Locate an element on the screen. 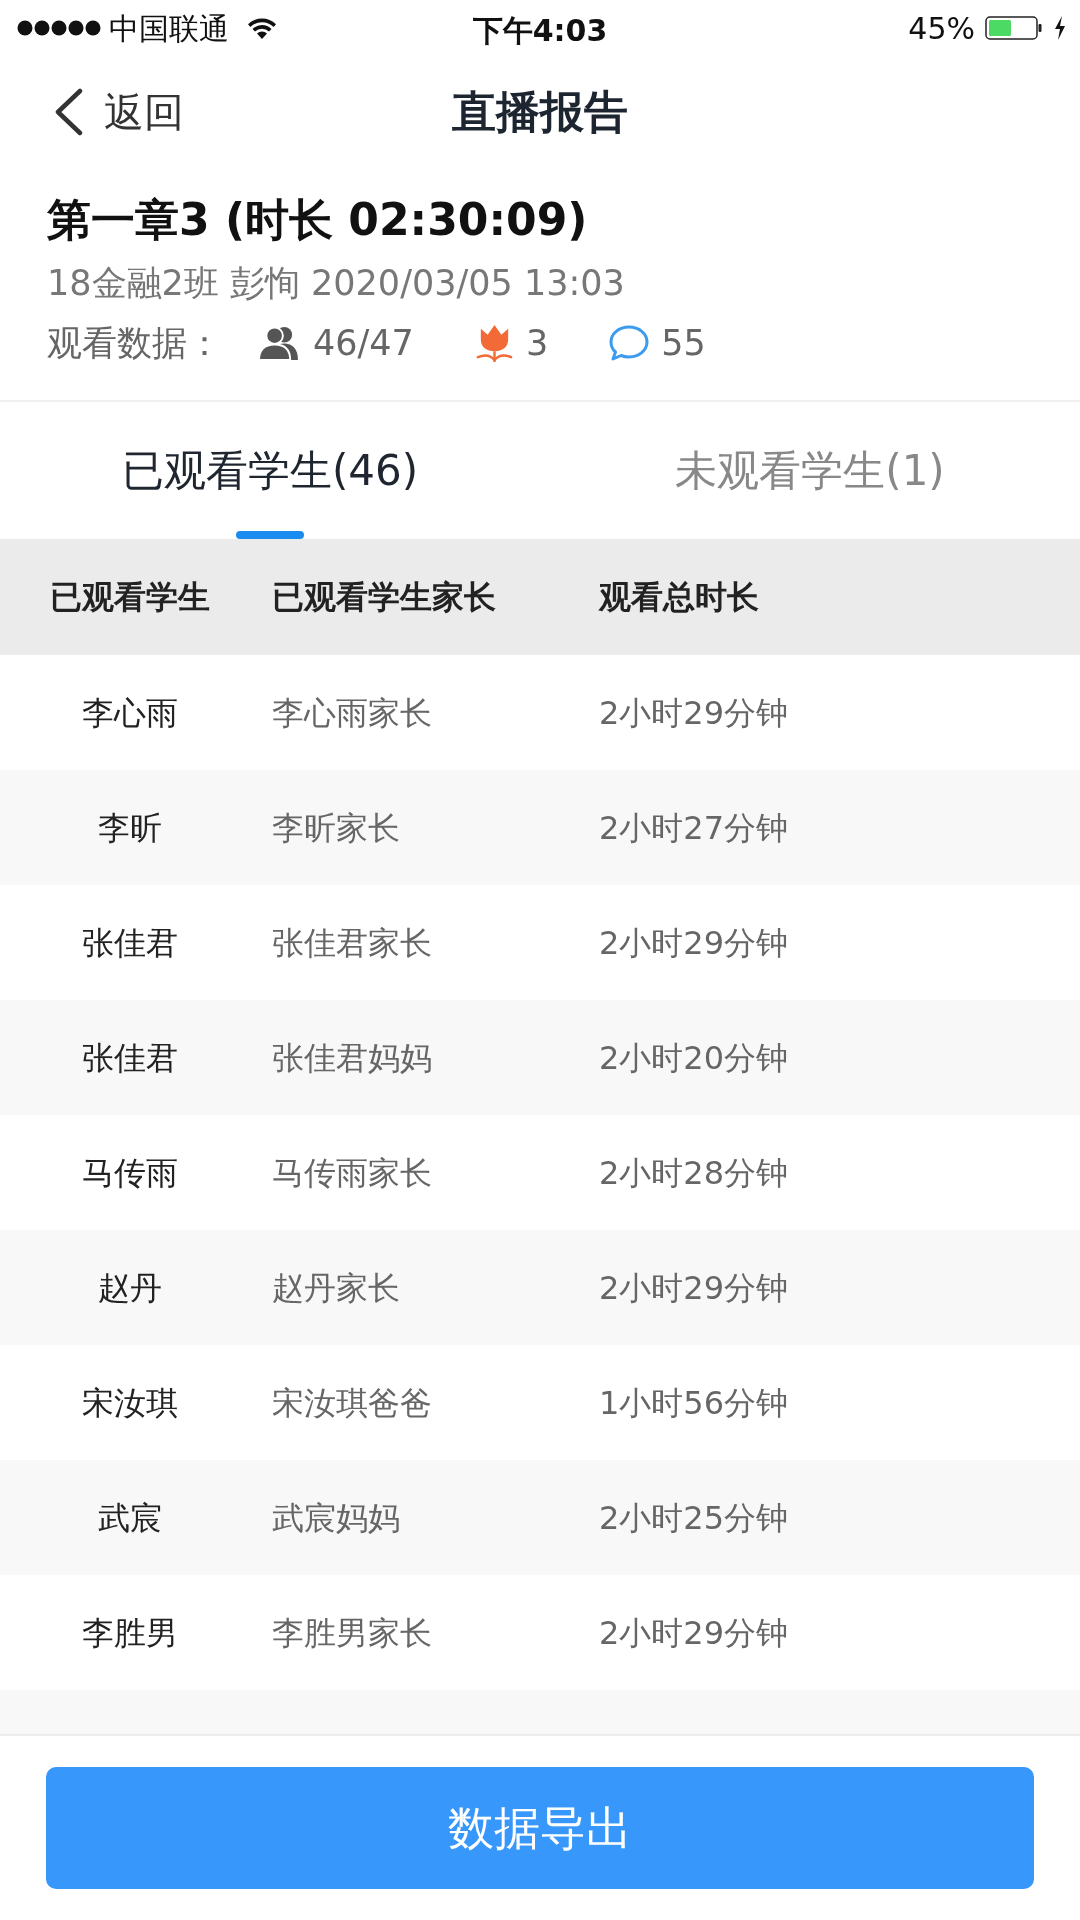  table-cell-text: 宋汝琪 is located at coordinates (130, 1403).